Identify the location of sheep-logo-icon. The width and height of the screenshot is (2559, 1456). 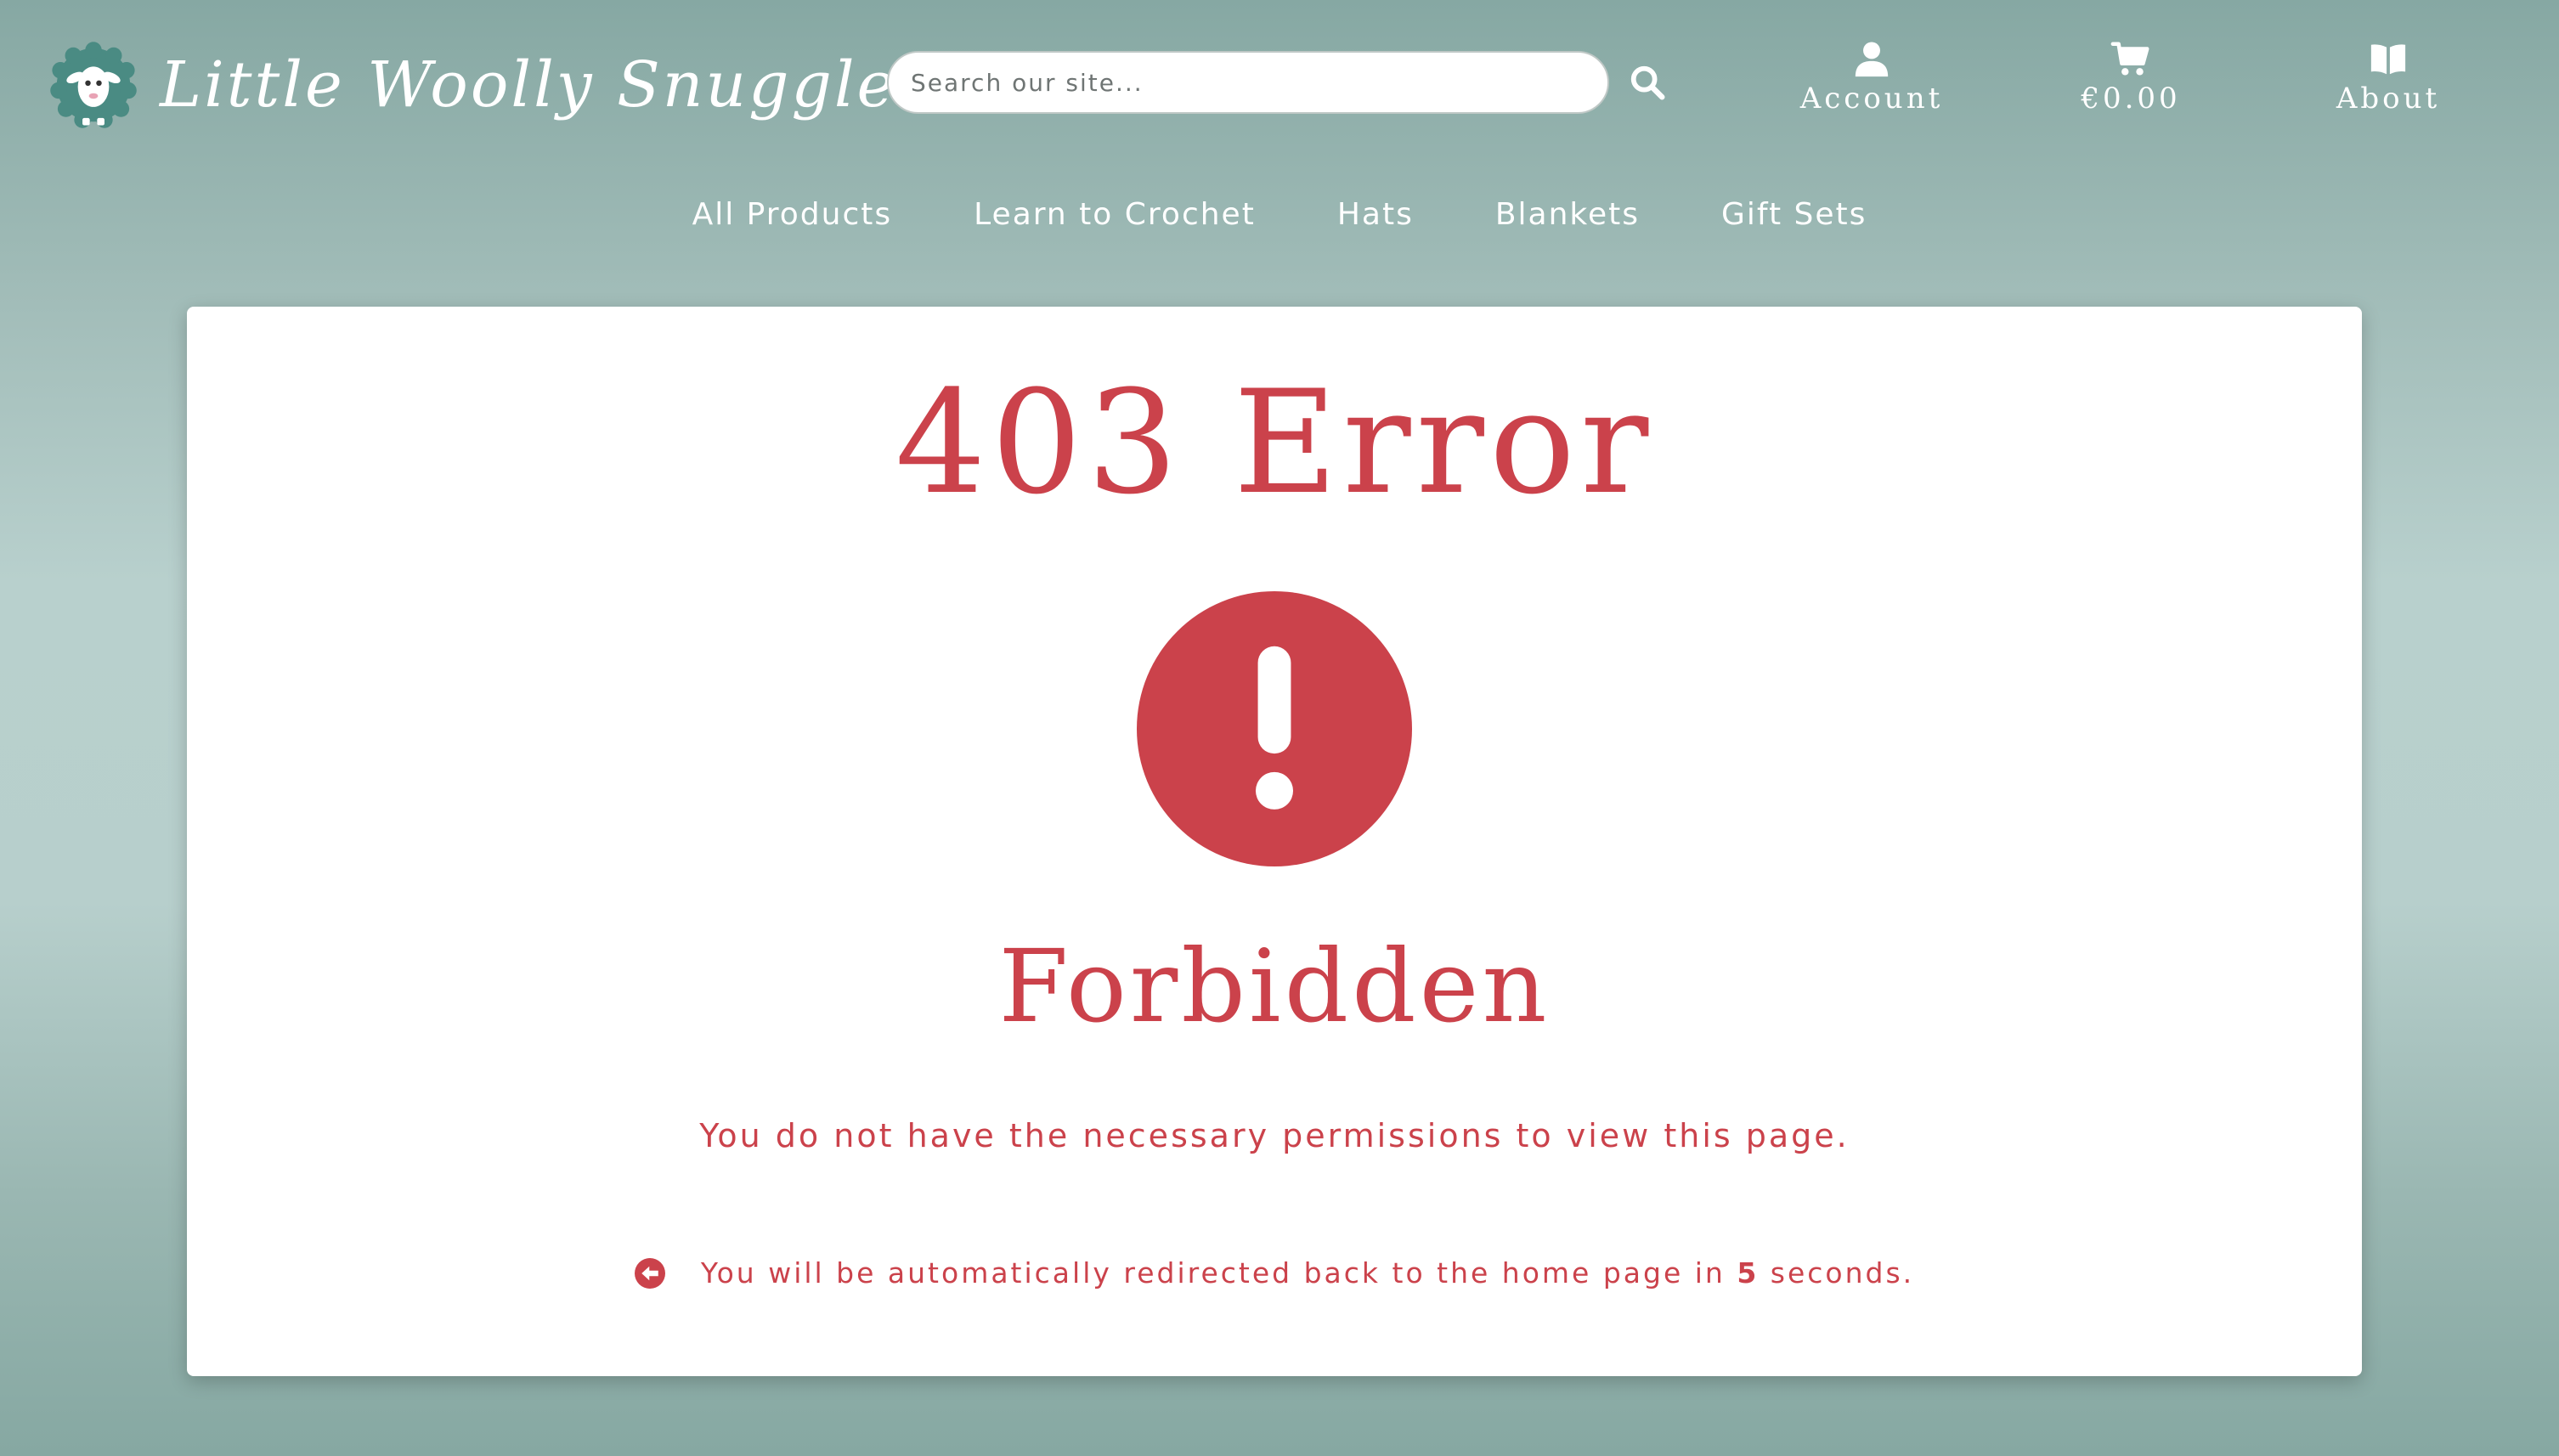
(94, 85).